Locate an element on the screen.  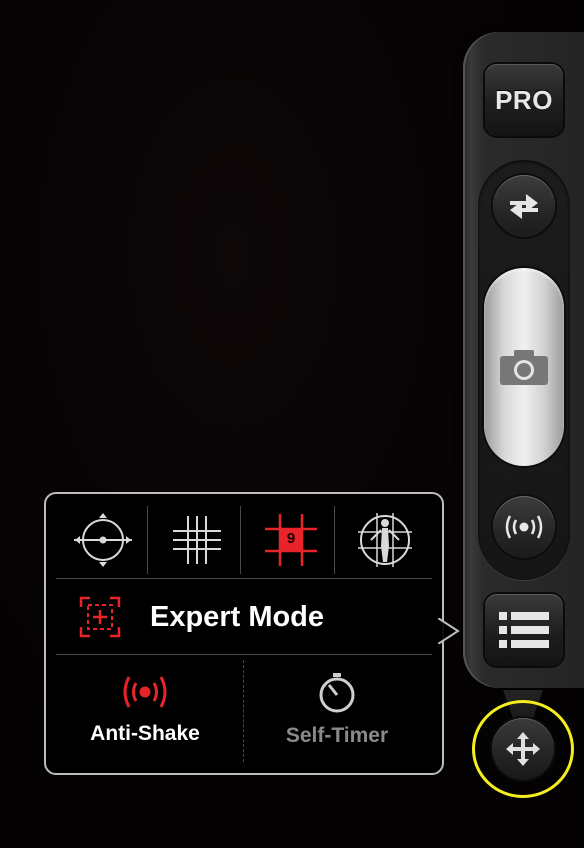
popover-arrow is located at coordinates (449, 631).